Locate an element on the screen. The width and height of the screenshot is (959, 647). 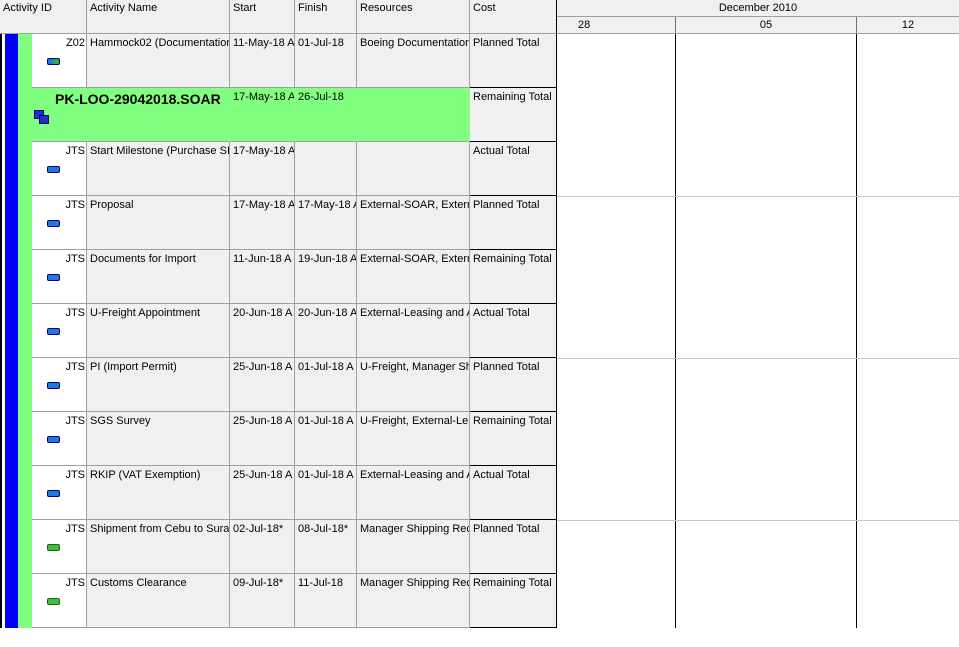
col-header-label: Activity ID is located at coordinates (27, 8).